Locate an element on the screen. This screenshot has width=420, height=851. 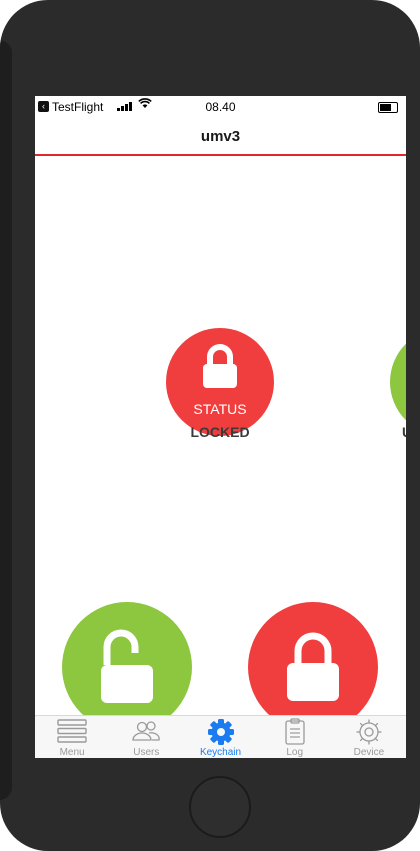
tab-label: Users is located at coordinates (146, 752).